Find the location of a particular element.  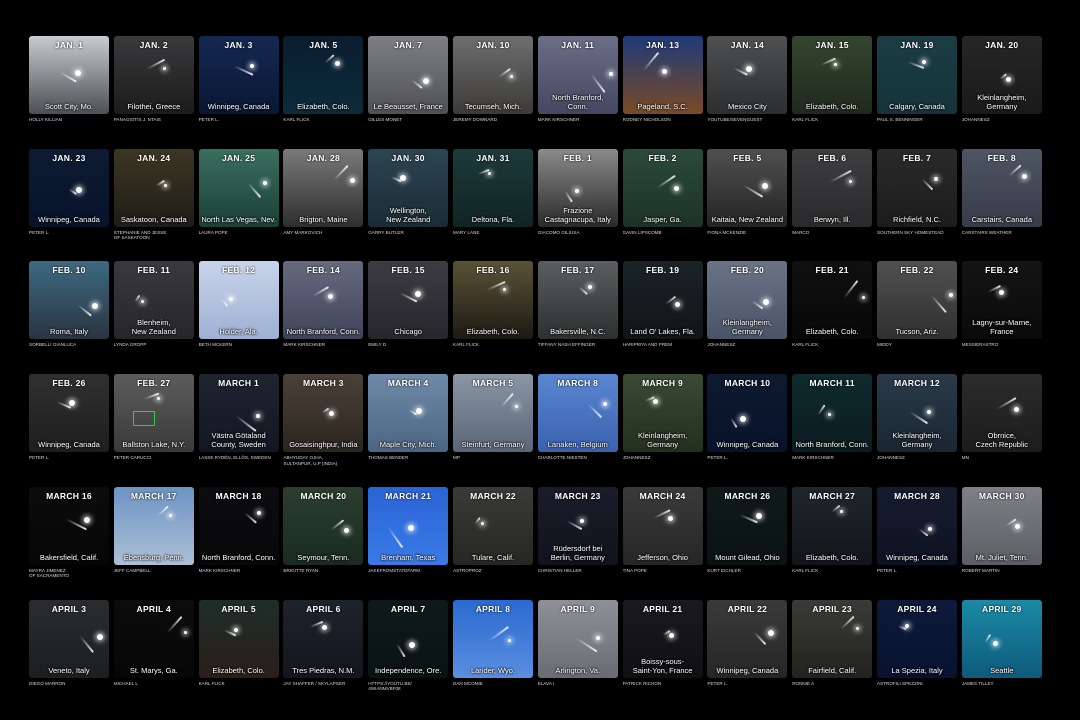

meteor-photo: FEB. 1 Frazione Castagnacupa, Italy is located at coordinates (577, 187).